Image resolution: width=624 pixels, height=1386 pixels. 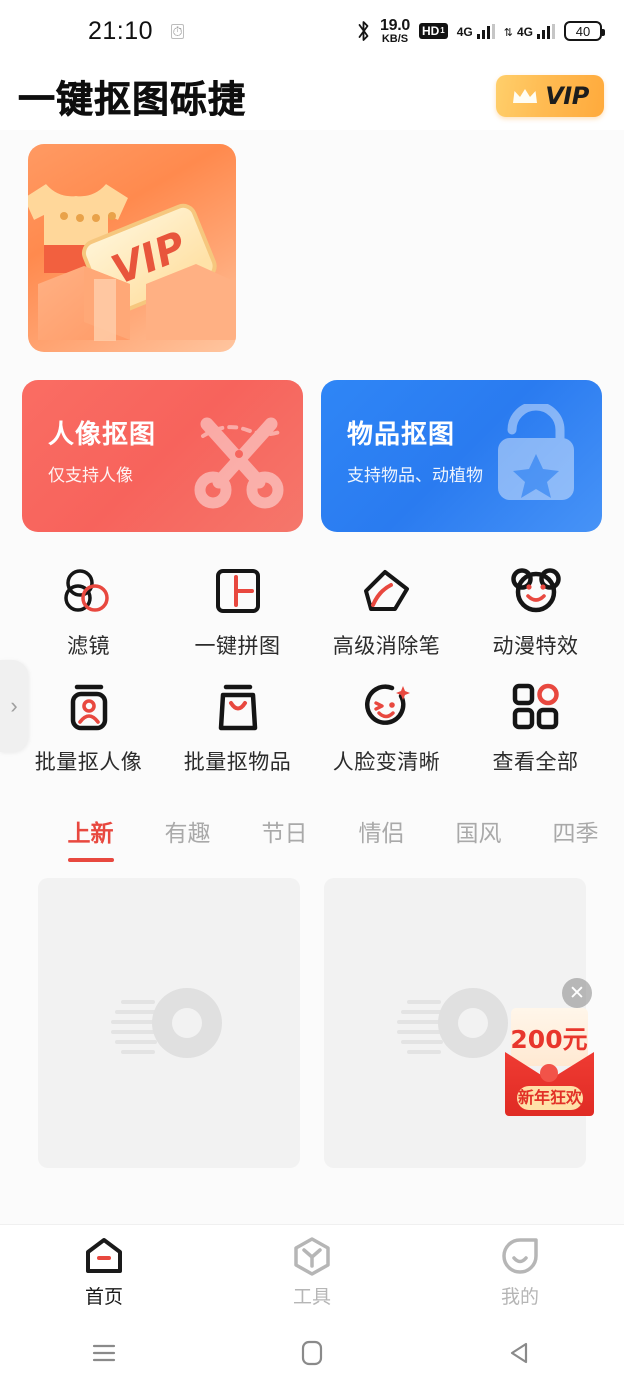 I want to click on page-title: 一键抠图砾捷, so click(x=132, y=100).